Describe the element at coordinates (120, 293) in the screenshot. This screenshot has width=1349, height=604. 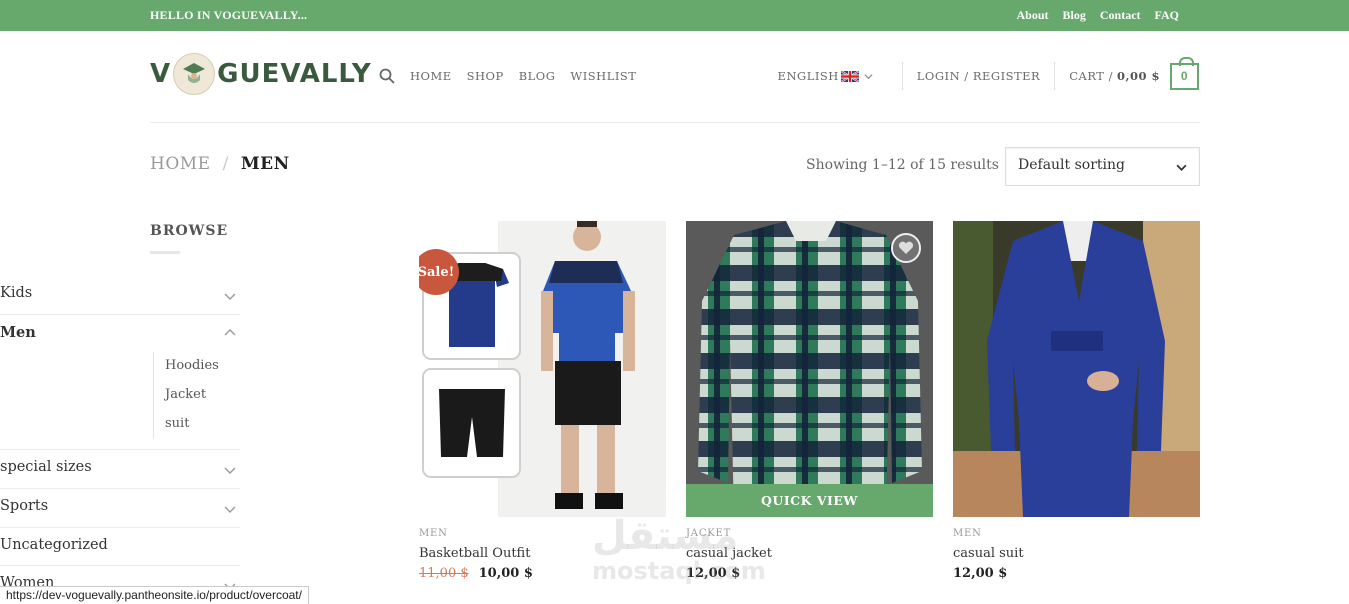
I see `sidebar-item-kids: Kids` at that location.